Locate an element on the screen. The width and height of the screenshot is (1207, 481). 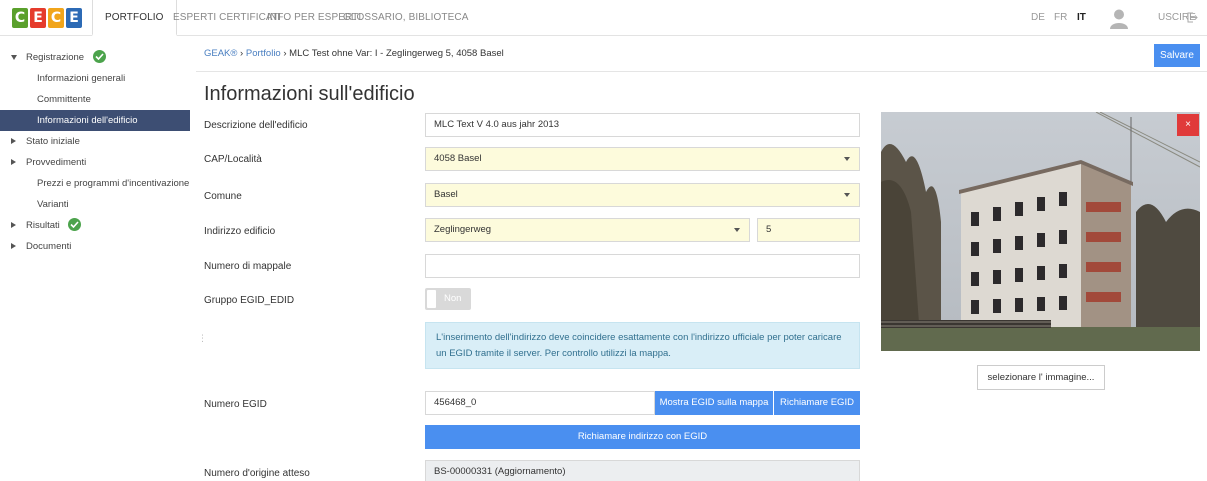
sidebar-item-stato-iniziale: Stato iniziale is located at coordinates (95, 141).